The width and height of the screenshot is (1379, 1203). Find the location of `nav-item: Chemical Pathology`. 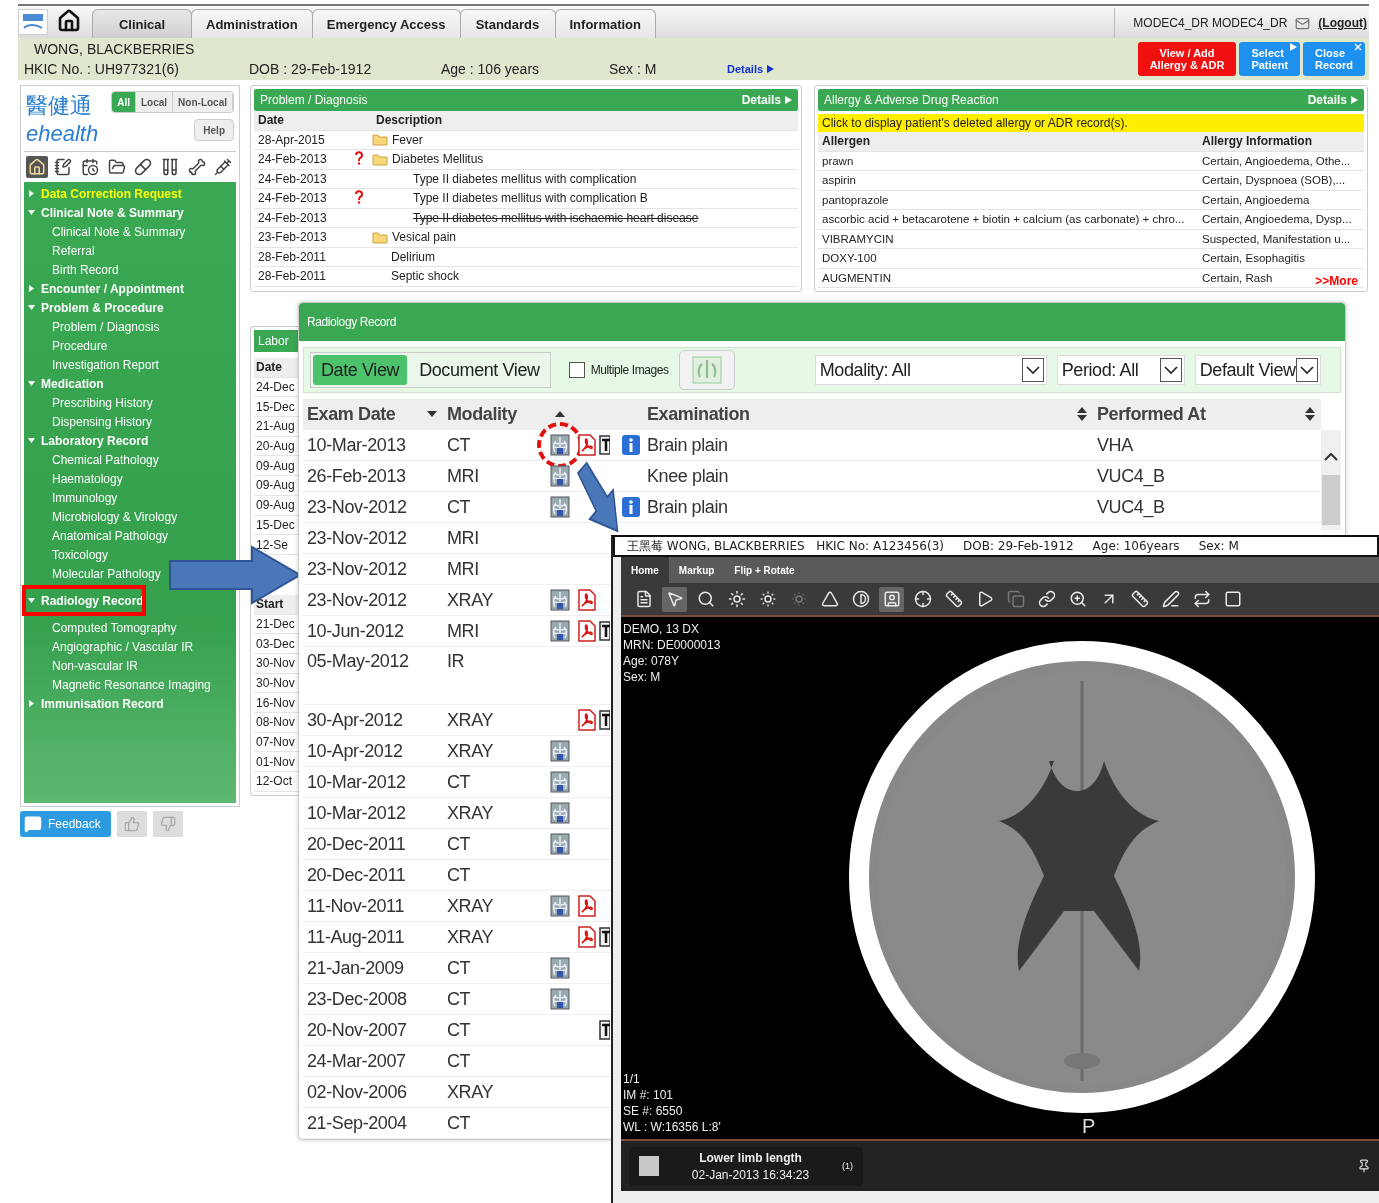

nav-item: Chemical Pathology is located at coordinates (91, 459).